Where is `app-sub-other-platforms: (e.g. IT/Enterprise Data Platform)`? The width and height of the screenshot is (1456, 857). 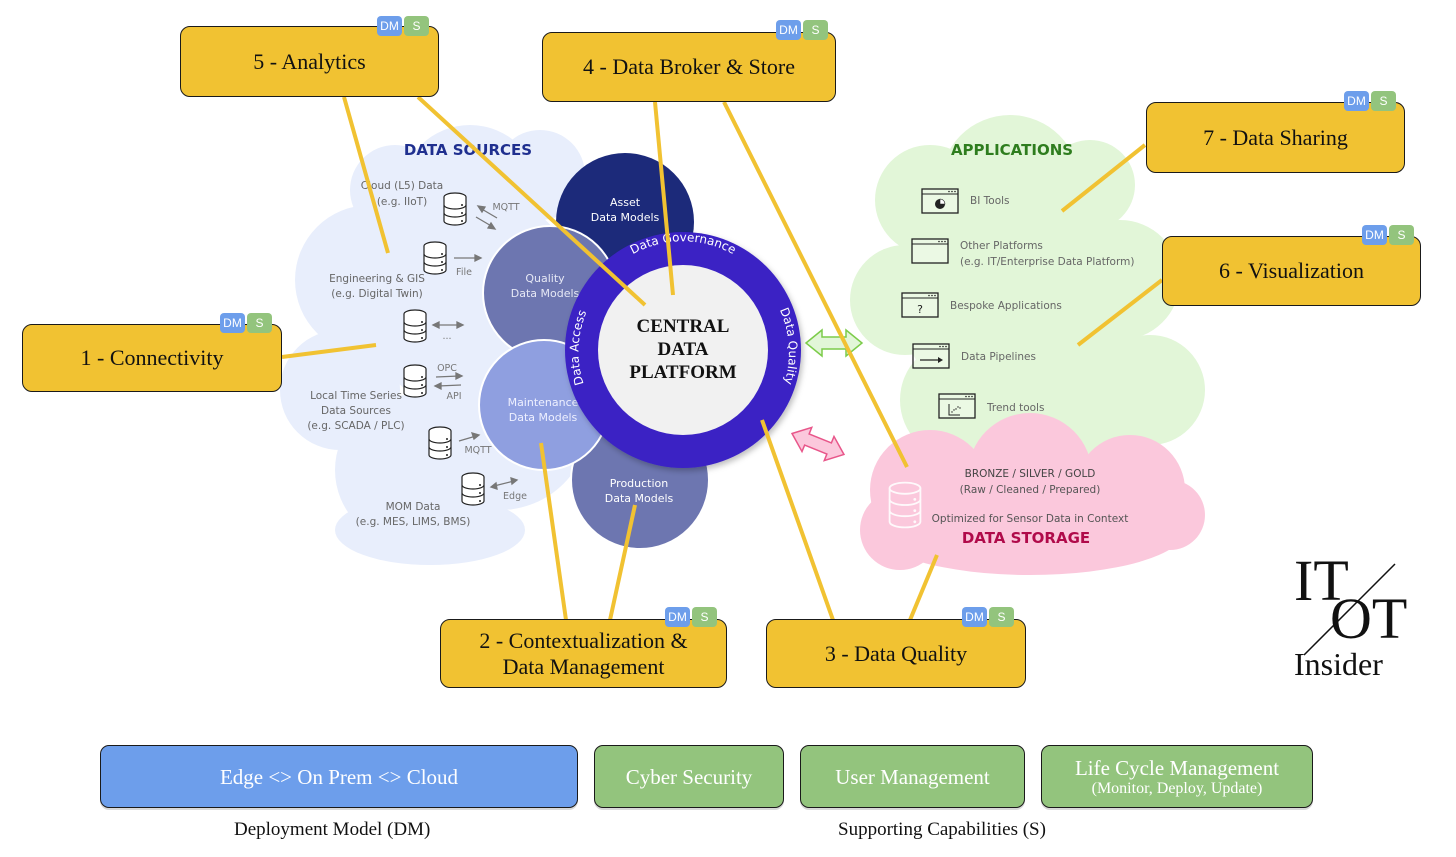 app-sub-other-platforms: (e.g. IT/Enterprise Data Platform) is located at coordinates (1047, 262).